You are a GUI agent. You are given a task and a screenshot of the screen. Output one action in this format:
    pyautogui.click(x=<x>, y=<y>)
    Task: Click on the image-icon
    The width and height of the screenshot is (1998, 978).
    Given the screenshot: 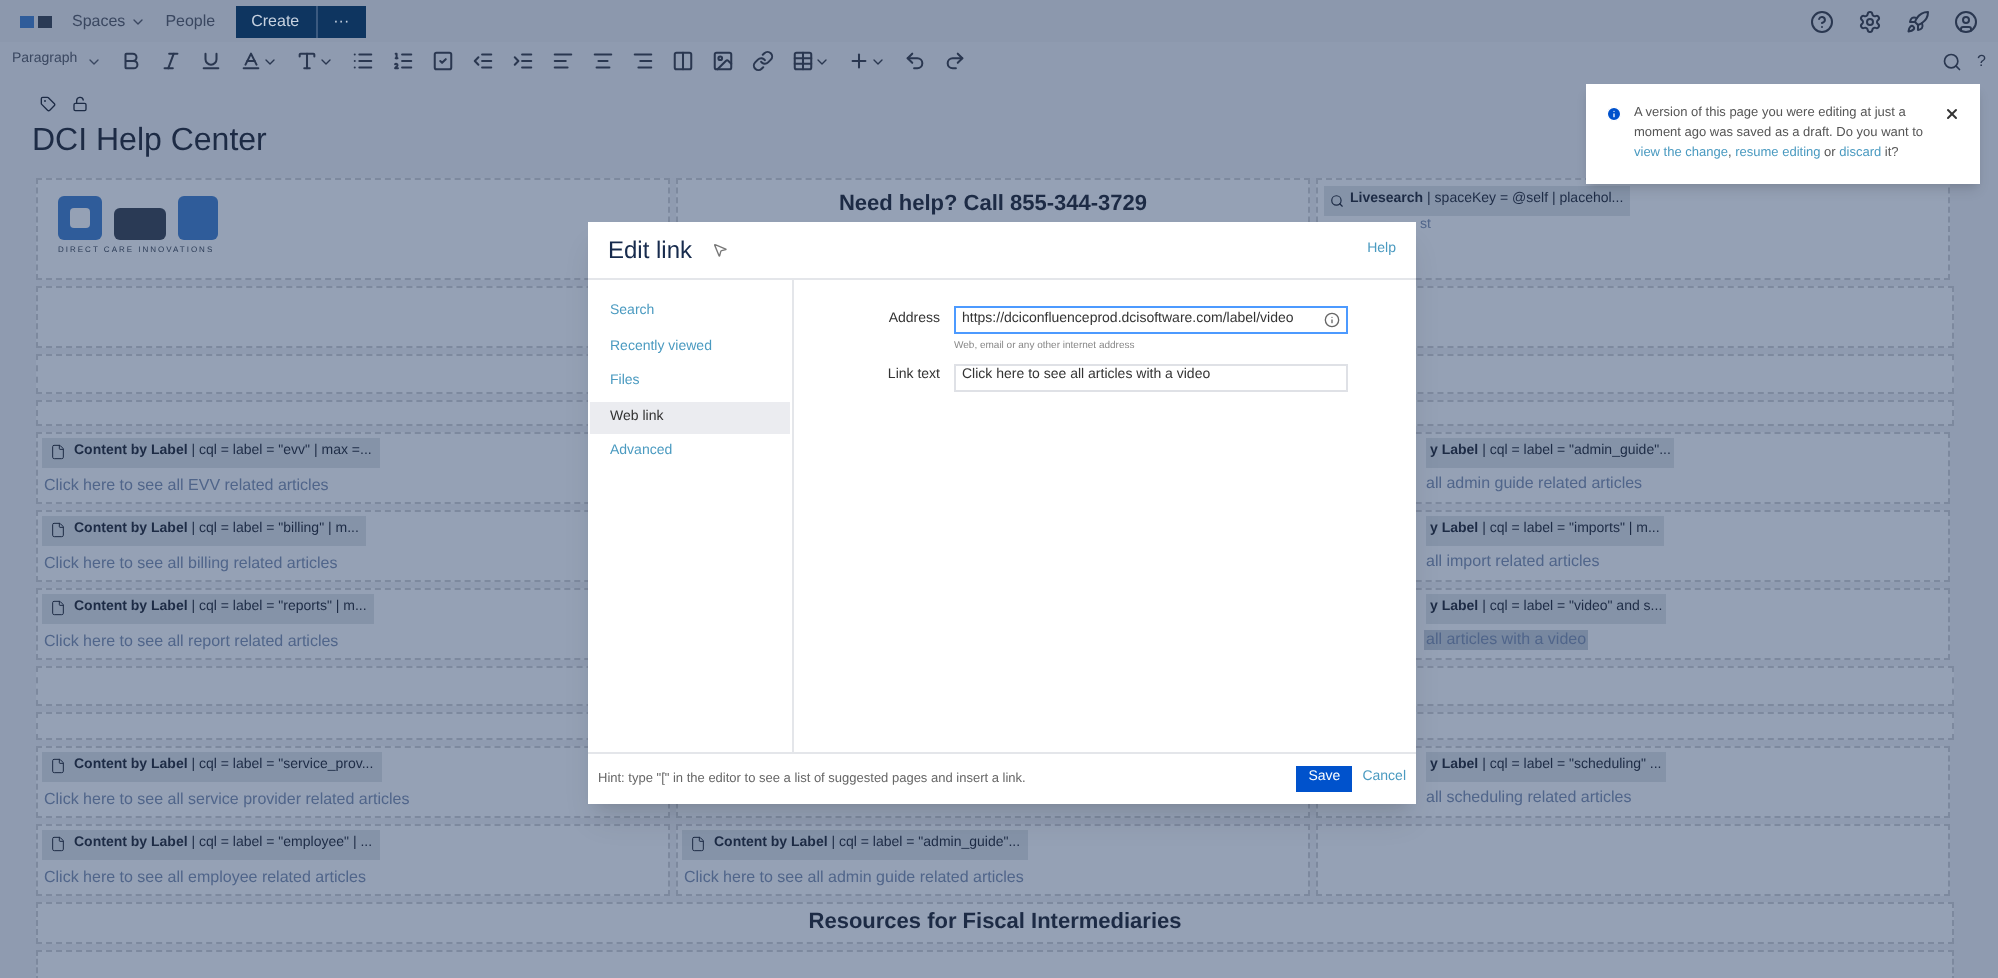 What is the action you would take?
    pyautogui.click(x=722, y=61)
    